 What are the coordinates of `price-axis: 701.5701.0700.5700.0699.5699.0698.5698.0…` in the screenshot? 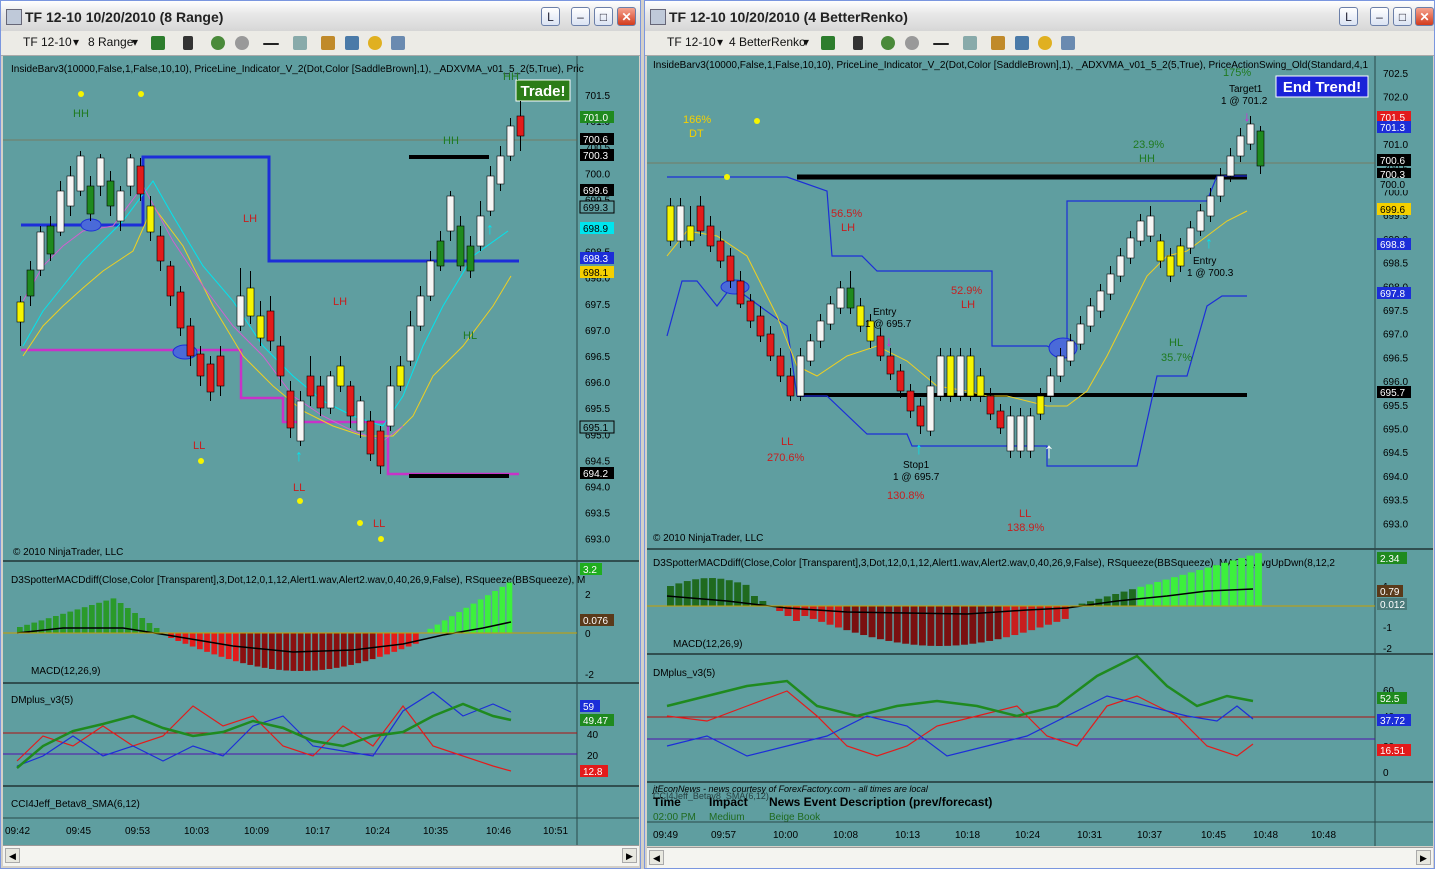 It's located at (597, 318).